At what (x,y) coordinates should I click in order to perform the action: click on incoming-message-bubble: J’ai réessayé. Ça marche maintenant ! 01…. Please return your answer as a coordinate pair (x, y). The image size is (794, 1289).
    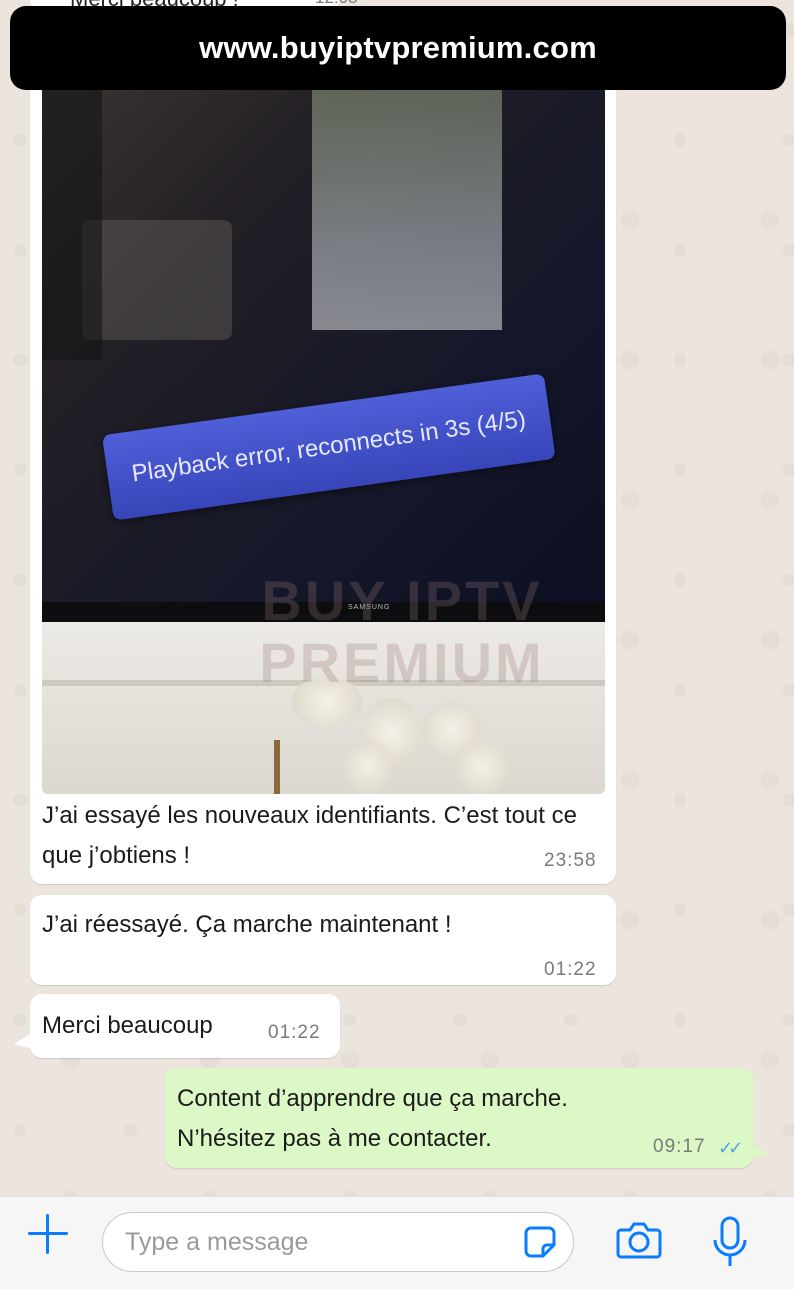
    Looking at the image, I should click on (323, 940).